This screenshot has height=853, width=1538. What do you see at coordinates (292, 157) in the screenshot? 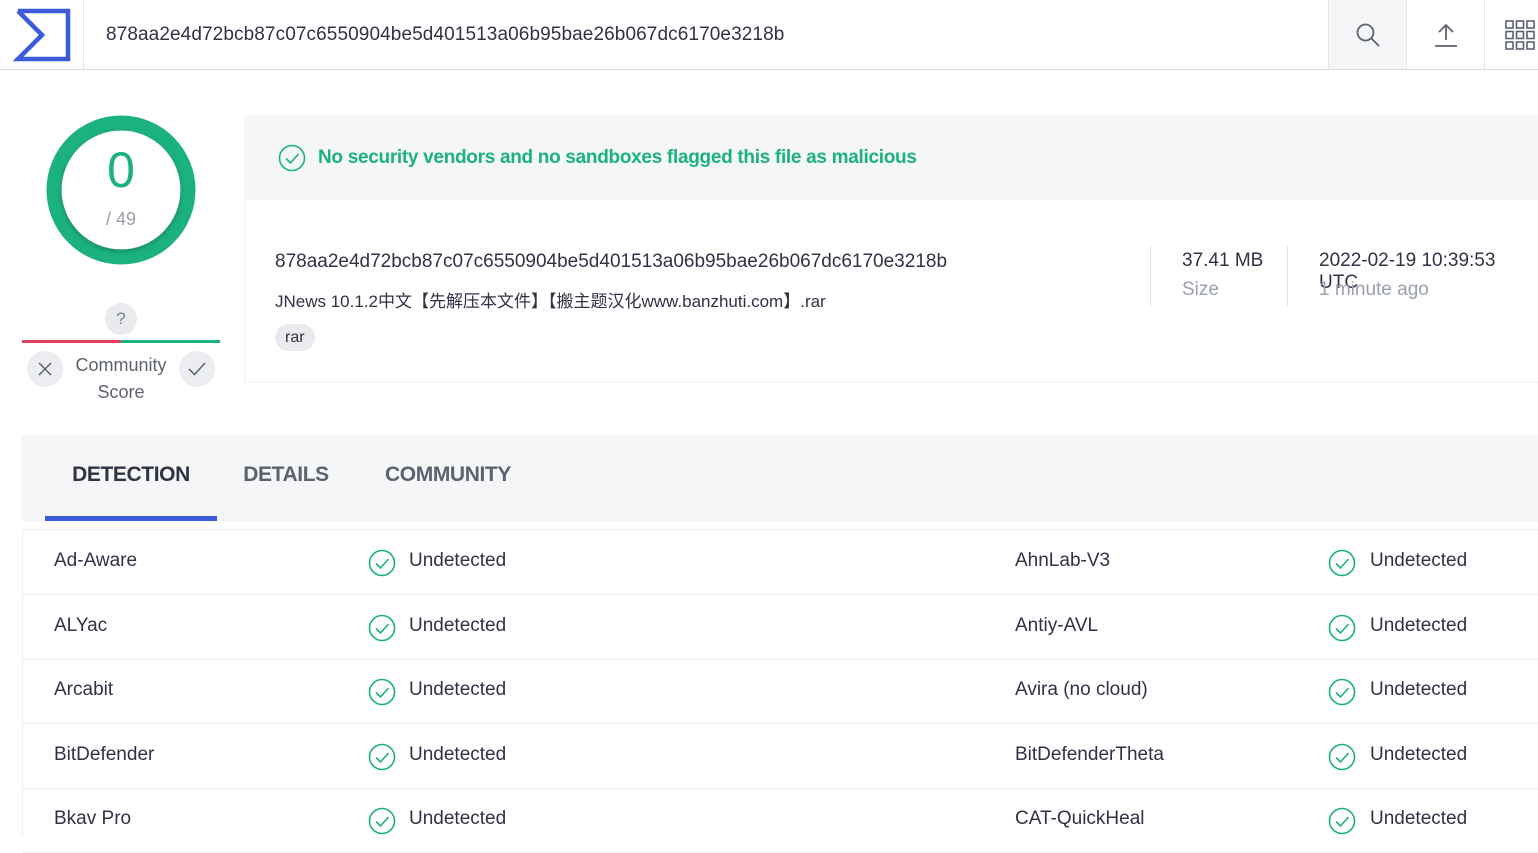
I see `check-circle-icon` at bounding box center [292, 157].